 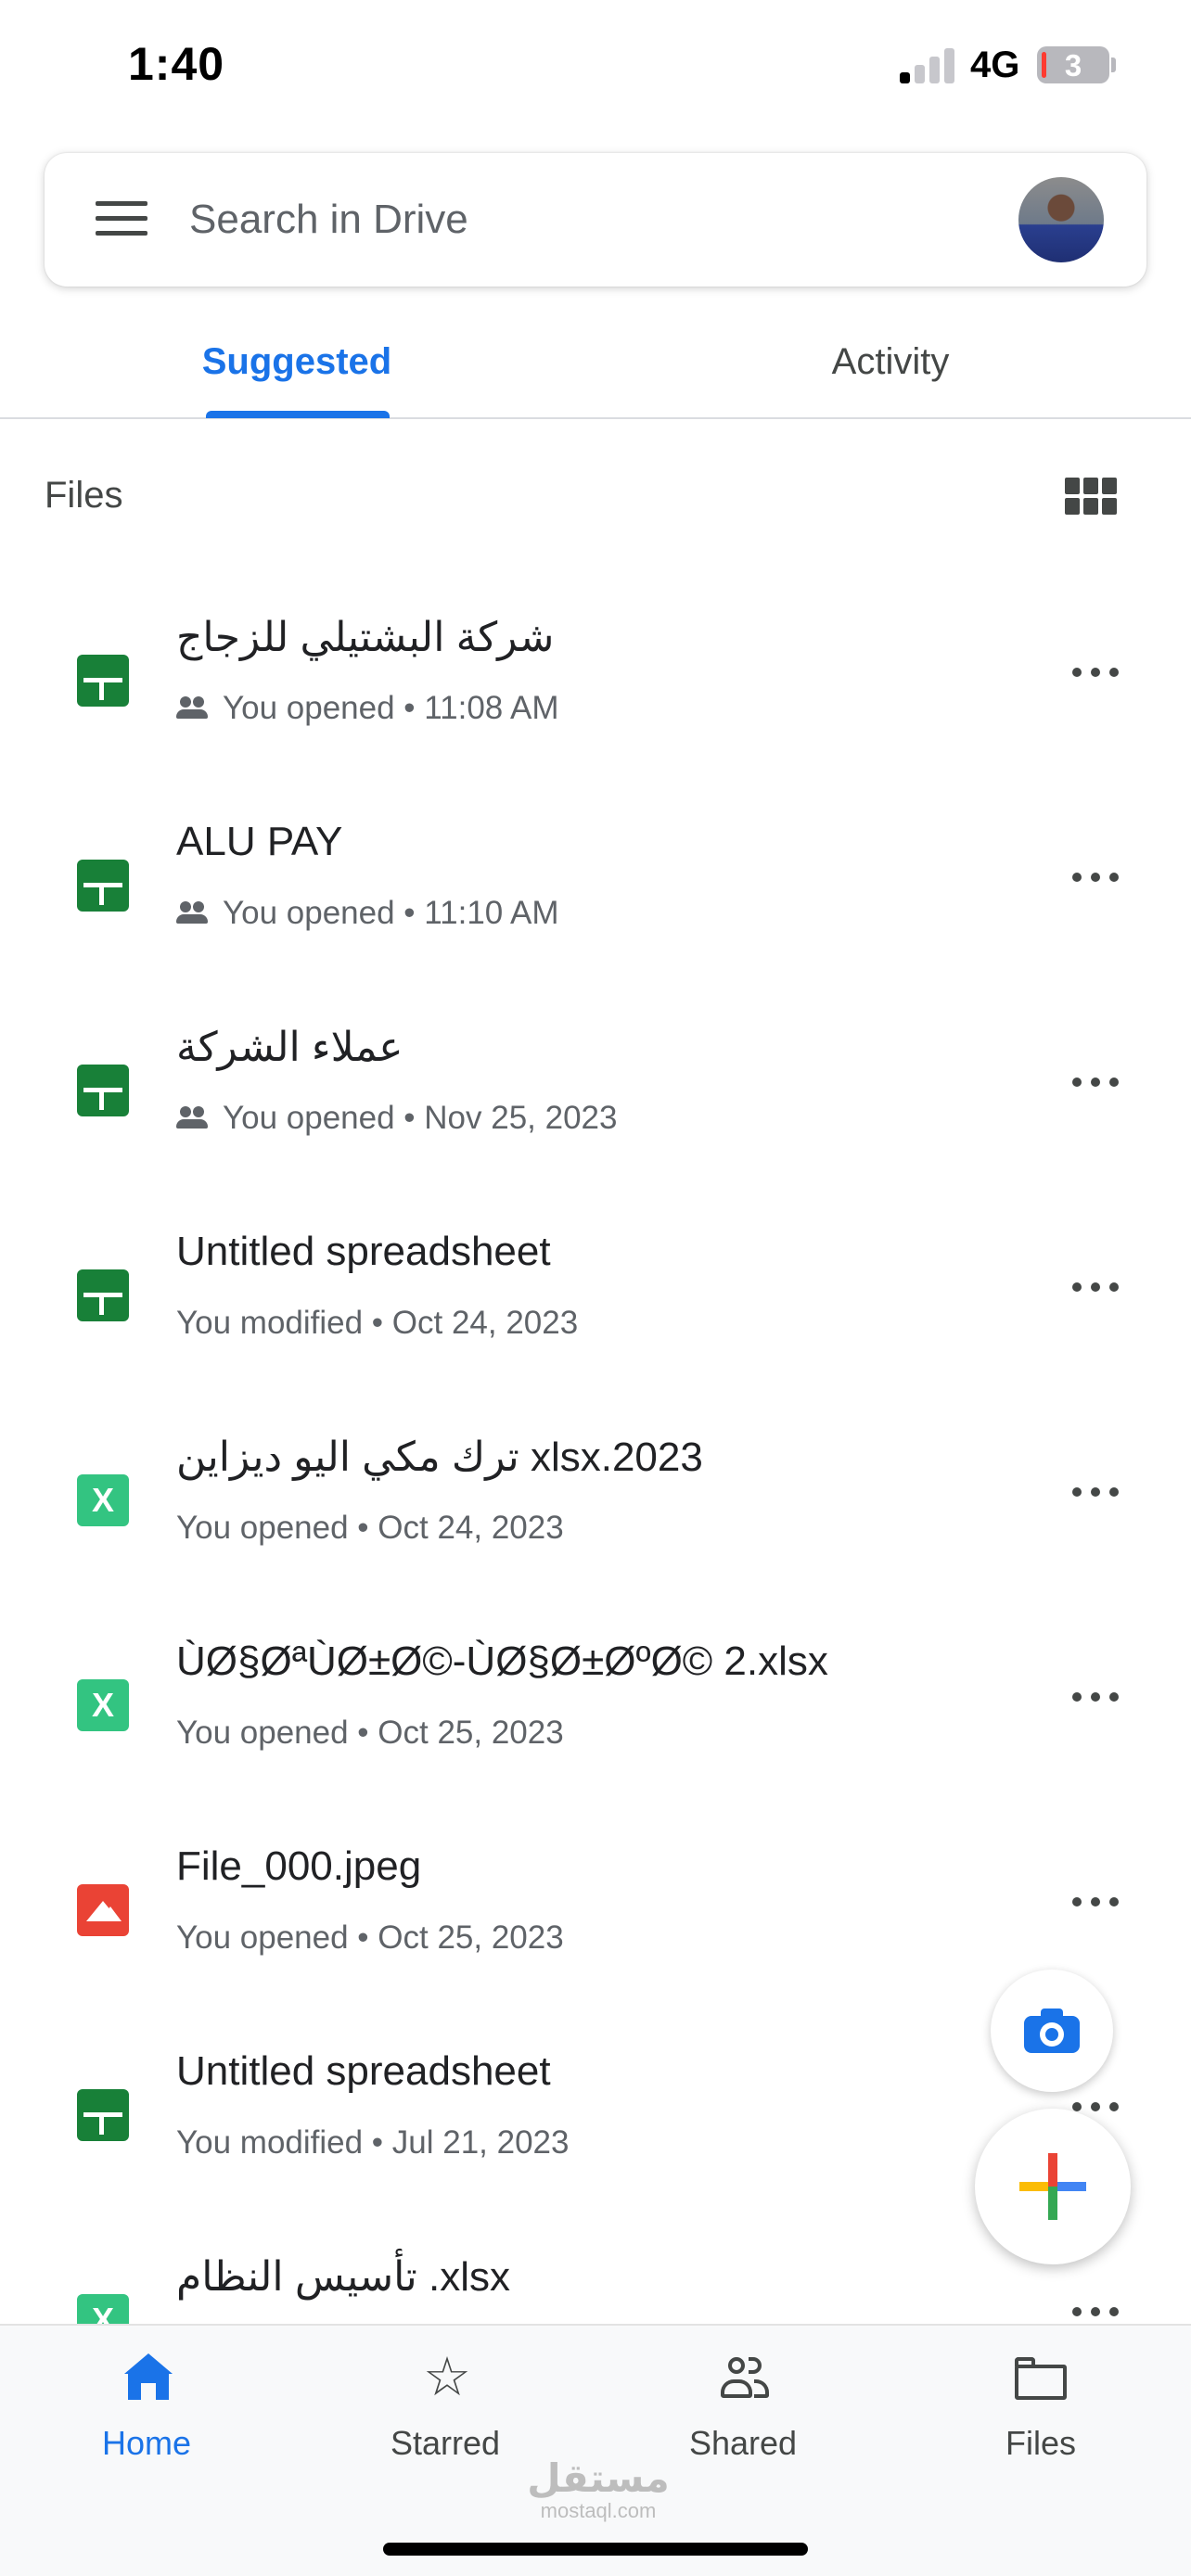 I want to click on tab-suggested: Suggested, so click(x=297, y=361).